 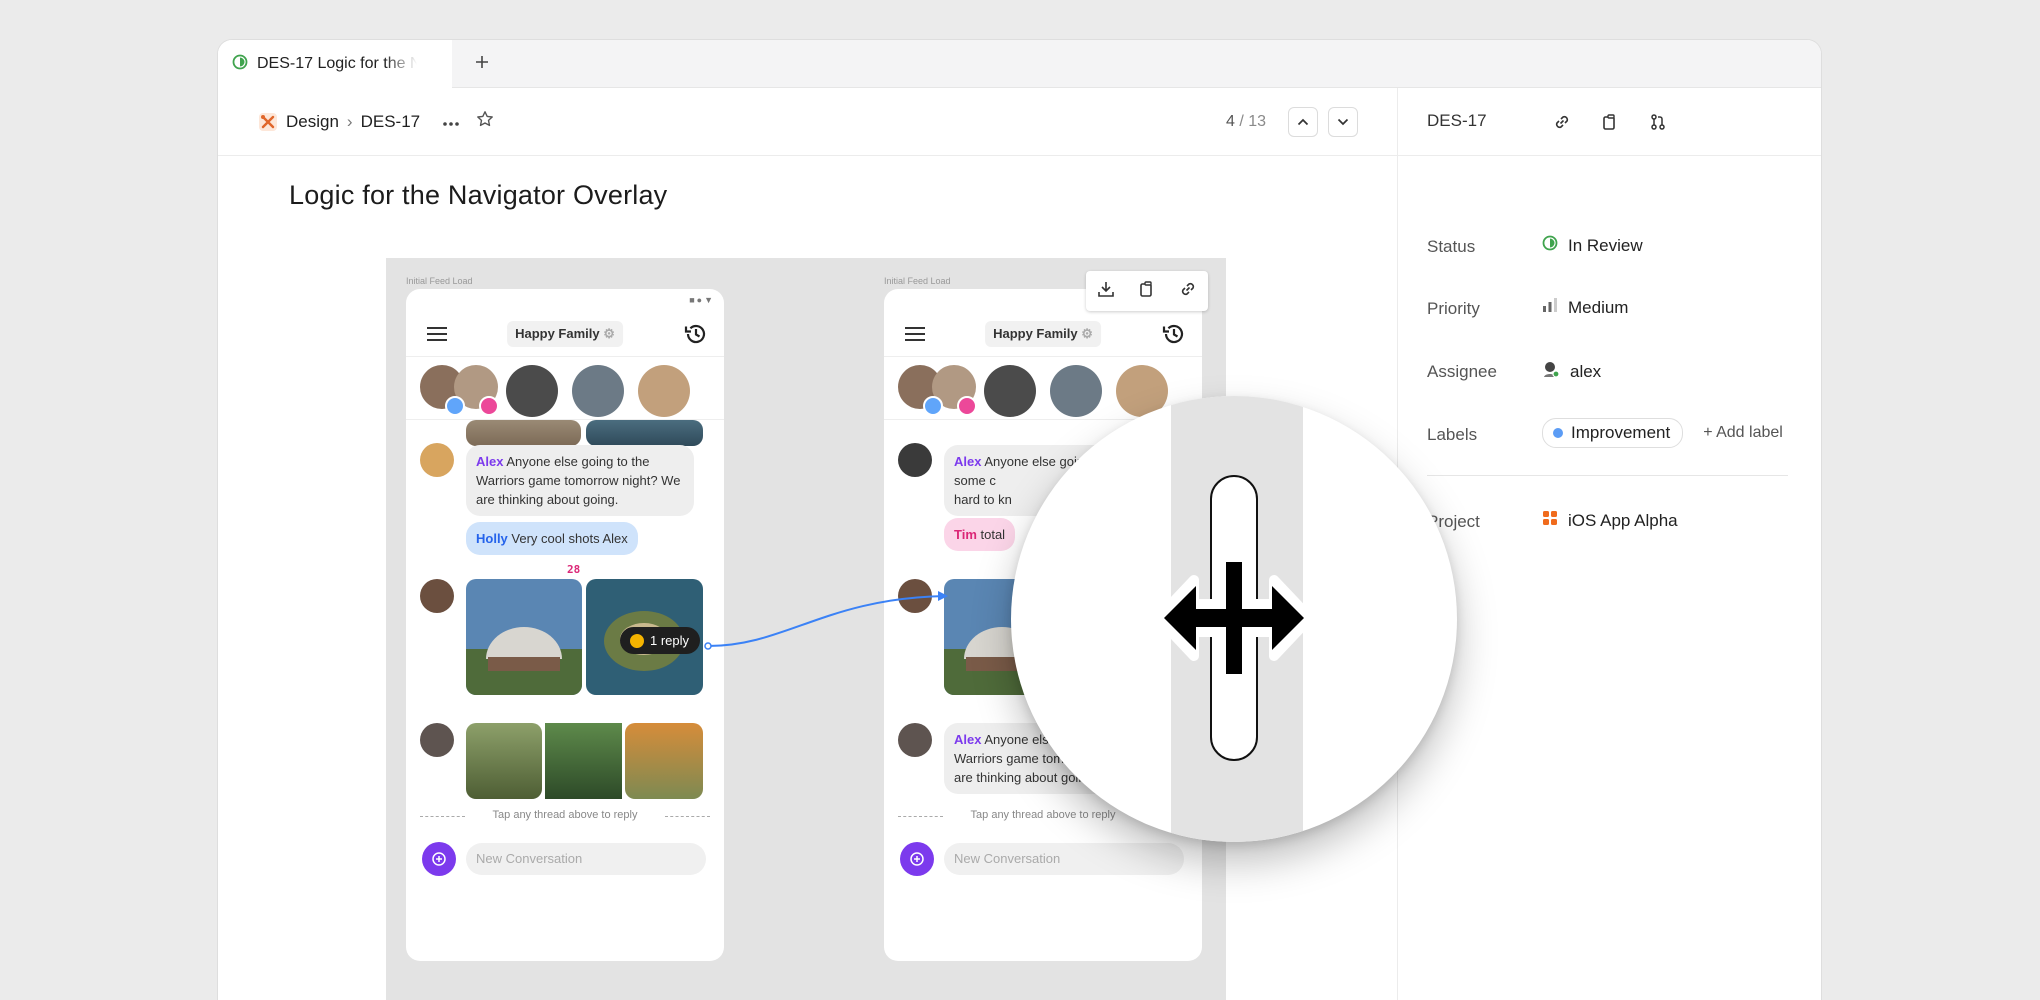 I want to click on add-label-button: + Add label, so click(x=1743, y=433).